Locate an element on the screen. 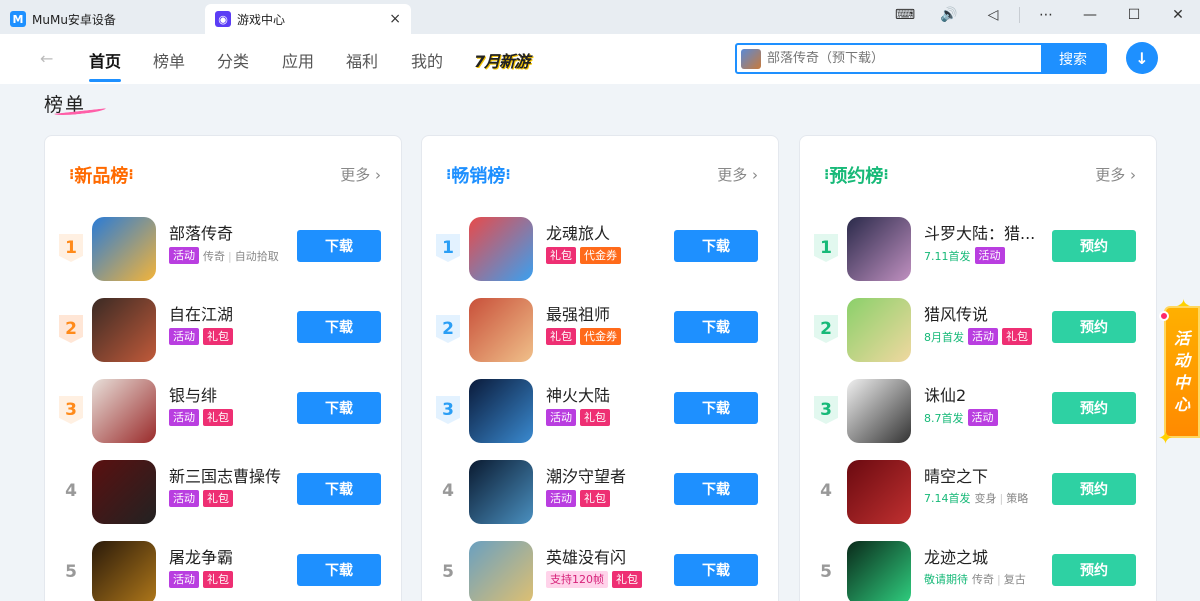  list-item: 4 晴空之下 7.14首发 变身 | 策略 预约 is located at coordinates (979, 492).